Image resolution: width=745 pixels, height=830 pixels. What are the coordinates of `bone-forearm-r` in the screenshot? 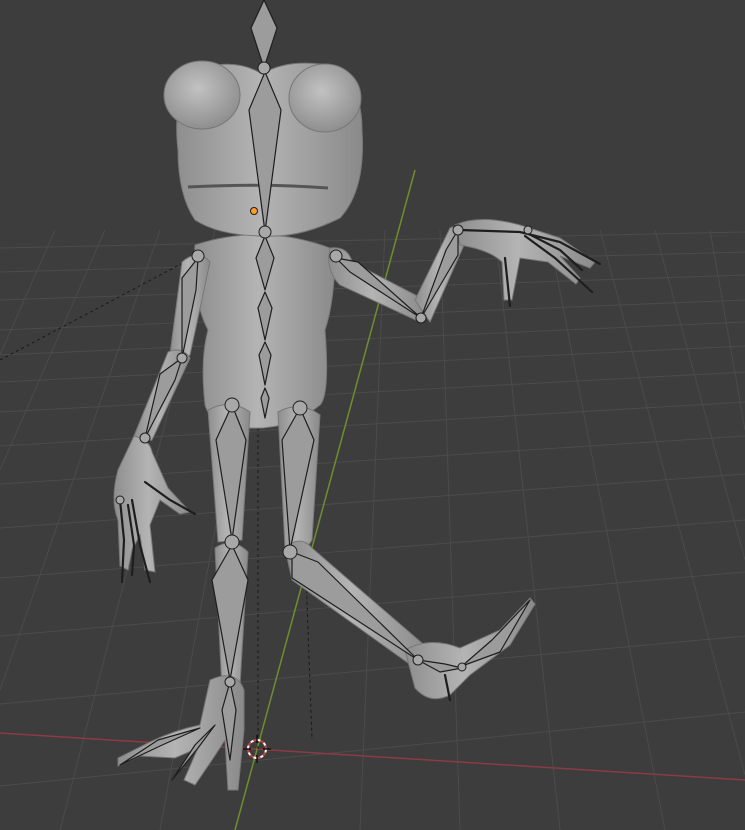 It's located at (439, 274).